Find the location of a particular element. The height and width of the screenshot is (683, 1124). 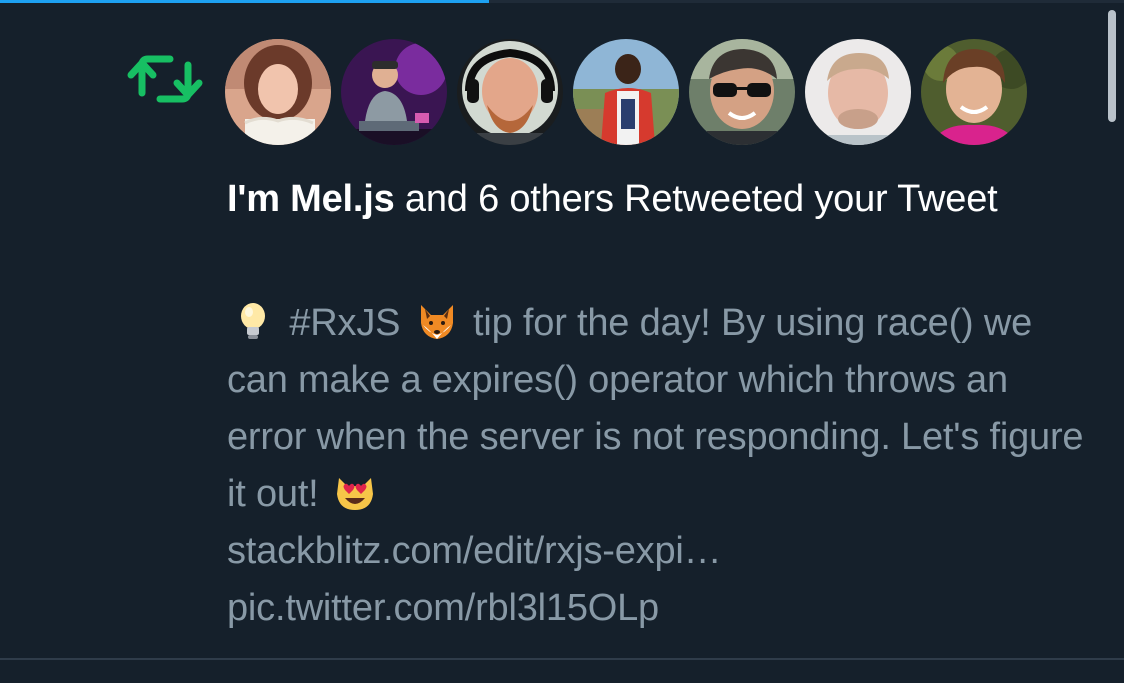

lightbulb-emoji is located at coordinates (253, 321).